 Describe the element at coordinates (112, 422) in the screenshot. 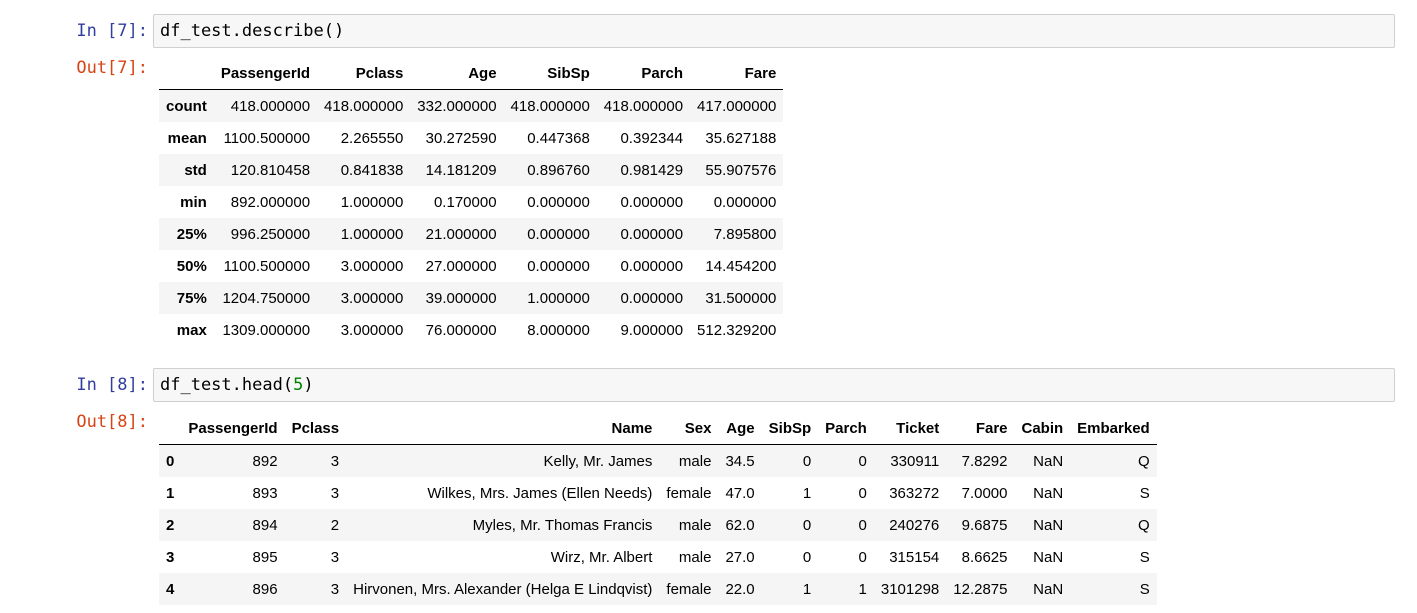

I see `output-prompt: Out[8]:` at that location.